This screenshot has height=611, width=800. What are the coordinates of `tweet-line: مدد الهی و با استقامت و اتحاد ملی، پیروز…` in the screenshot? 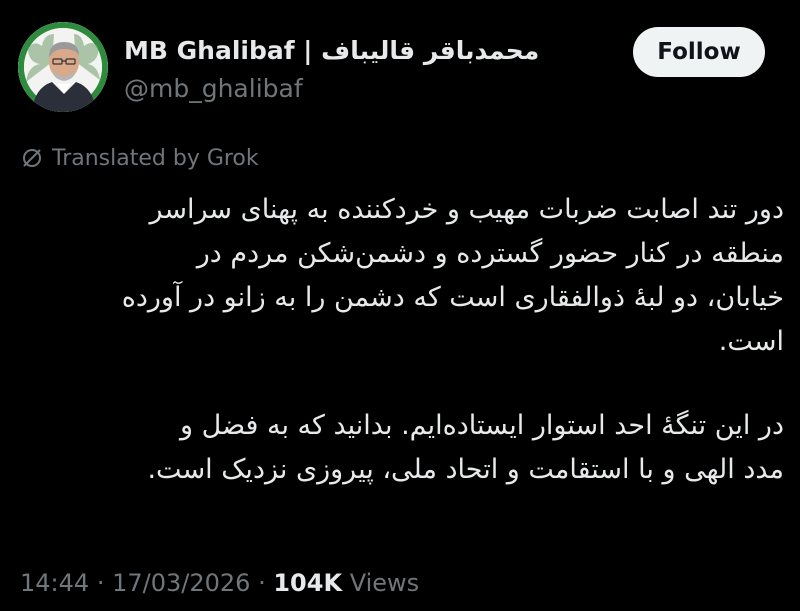 It's located at (465, 469).